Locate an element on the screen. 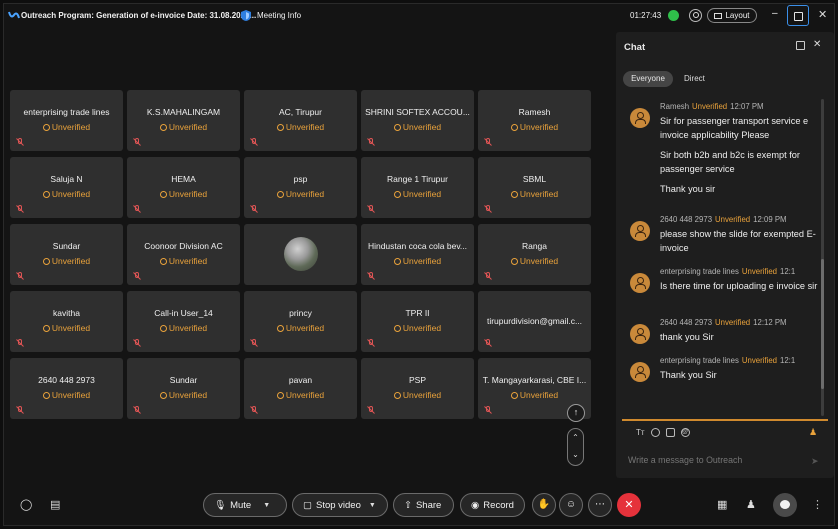 The width and height of the screenshot is (838, 529). participant-tile: psp Unverified is located at coordinates (300, 187).